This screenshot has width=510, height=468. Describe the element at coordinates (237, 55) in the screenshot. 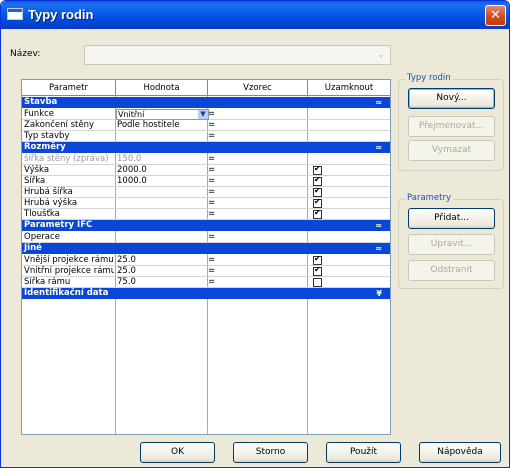

I see `name-dropdown: ⌄` at that location.